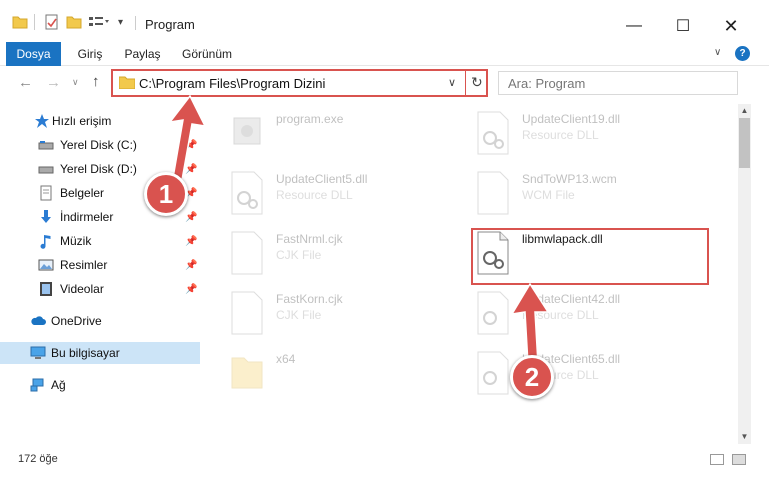 The width and height of the screenshot is (769, 482). Describe the element at coordinates (345, 315) in the screenshot. I see `file-item: FastKorn.cjk CJK File` at that location.